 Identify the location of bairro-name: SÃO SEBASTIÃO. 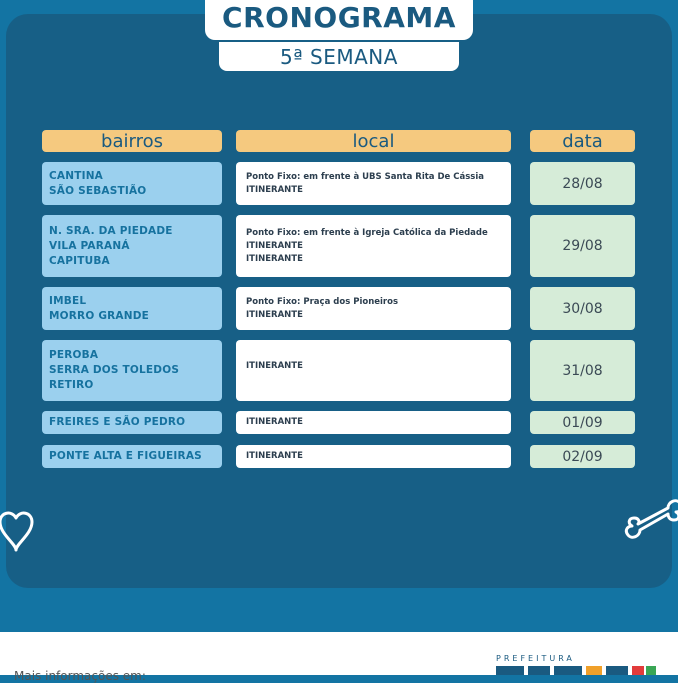
(98, 190).